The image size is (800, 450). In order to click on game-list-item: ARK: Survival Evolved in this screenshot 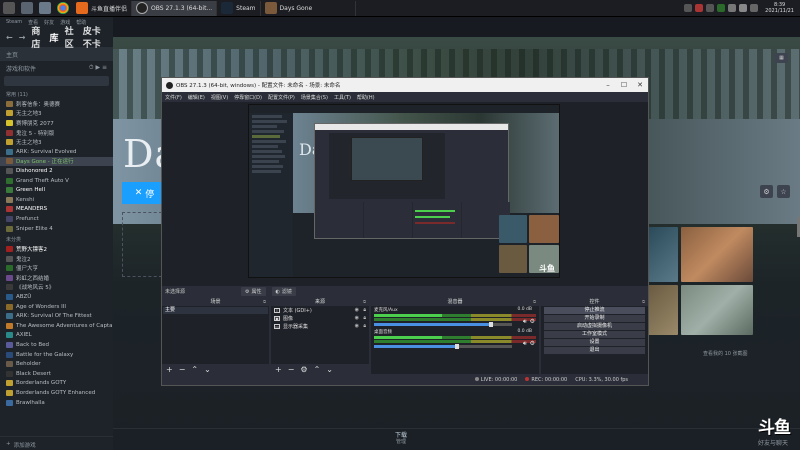, I will do `click(56, 152)`.